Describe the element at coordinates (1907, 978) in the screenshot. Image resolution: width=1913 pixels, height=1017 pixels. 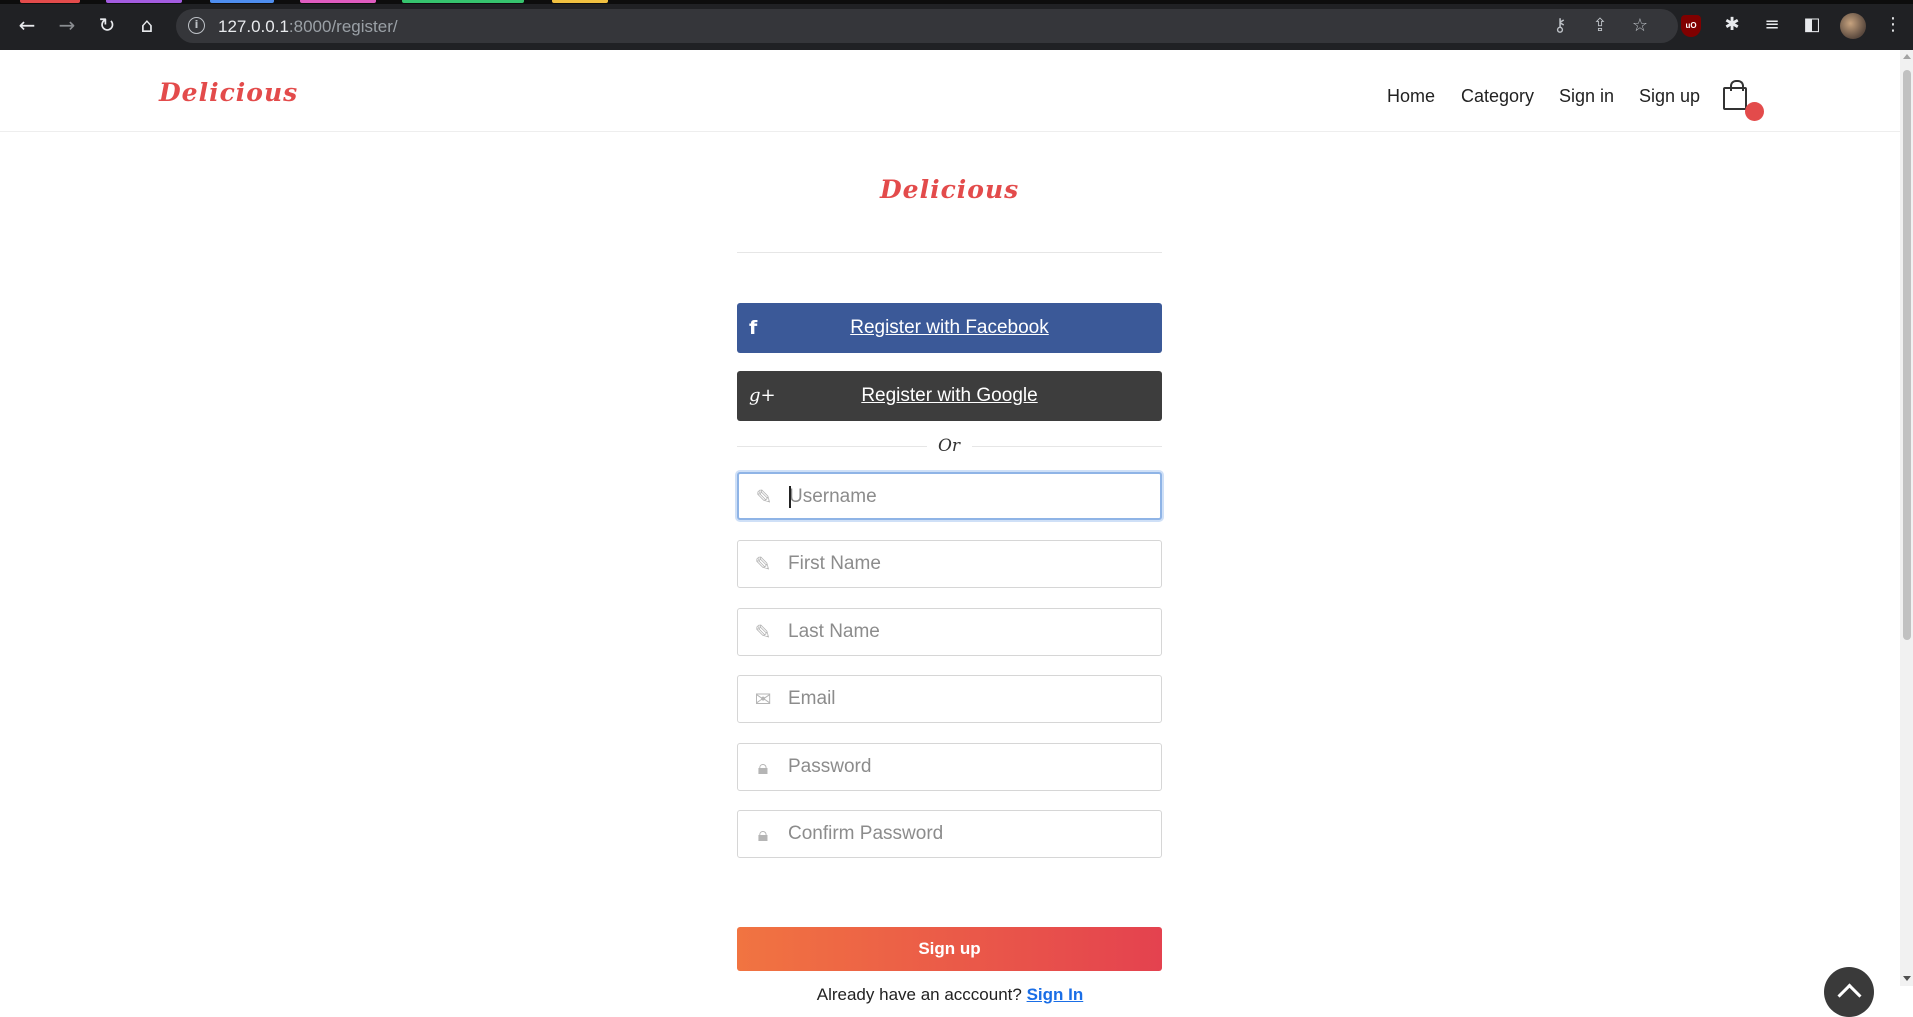
I see `scroll-down-arrow-icon` at that location.